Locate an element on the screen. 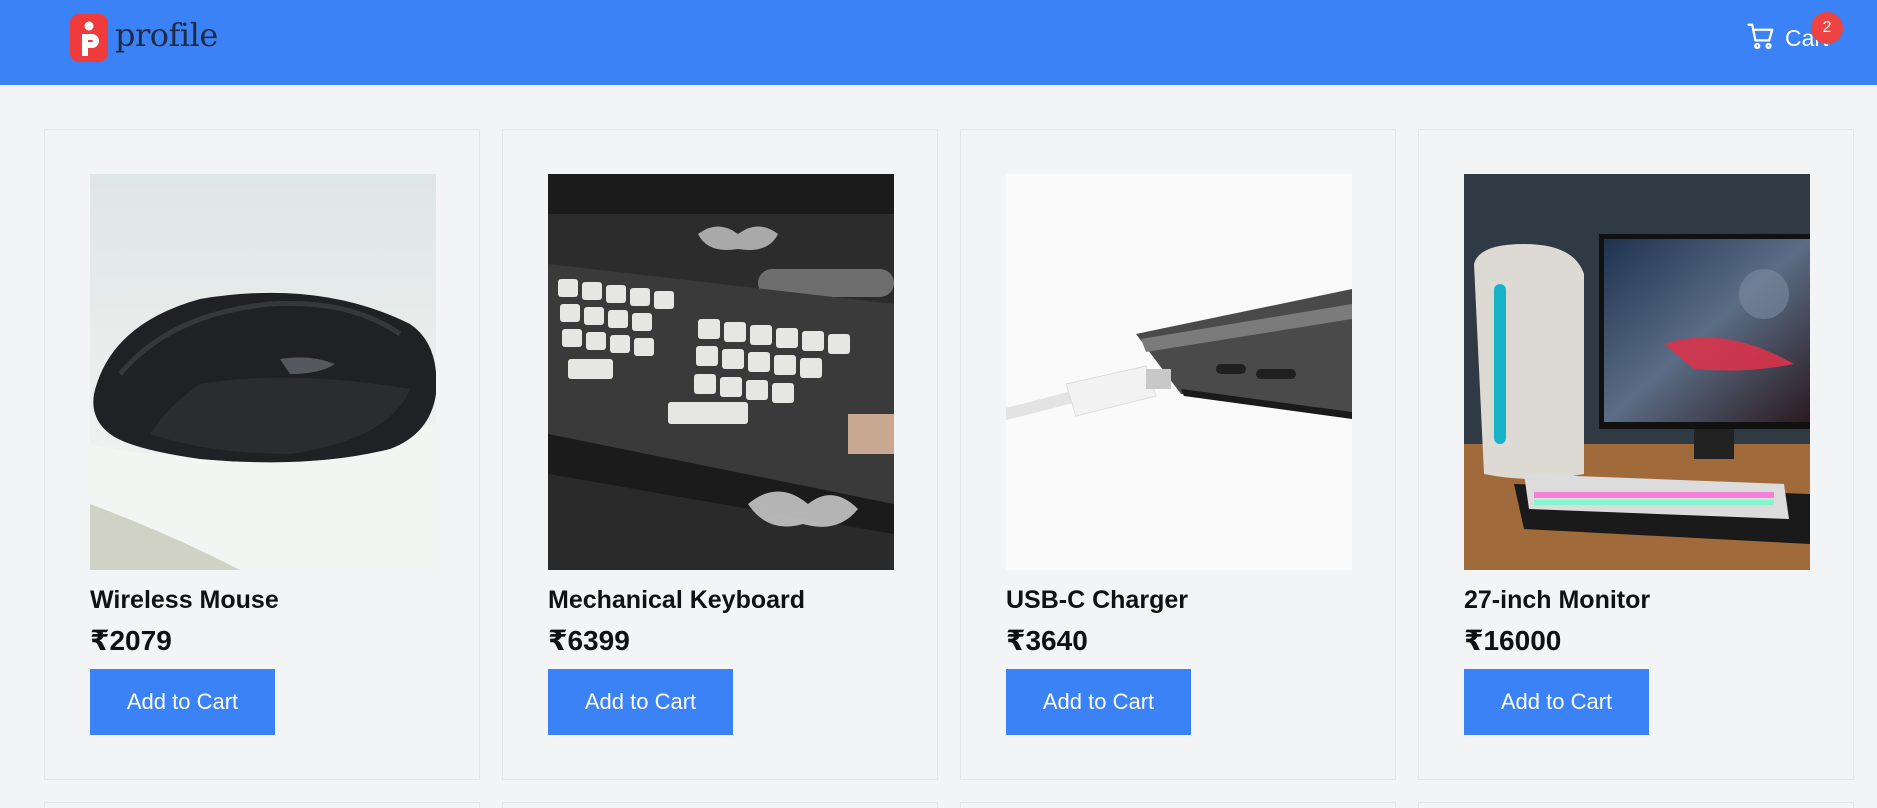 This screenshot has width=1877, height=808. product-name: Mechanical Keyboard is located at coordinates (677, 600).